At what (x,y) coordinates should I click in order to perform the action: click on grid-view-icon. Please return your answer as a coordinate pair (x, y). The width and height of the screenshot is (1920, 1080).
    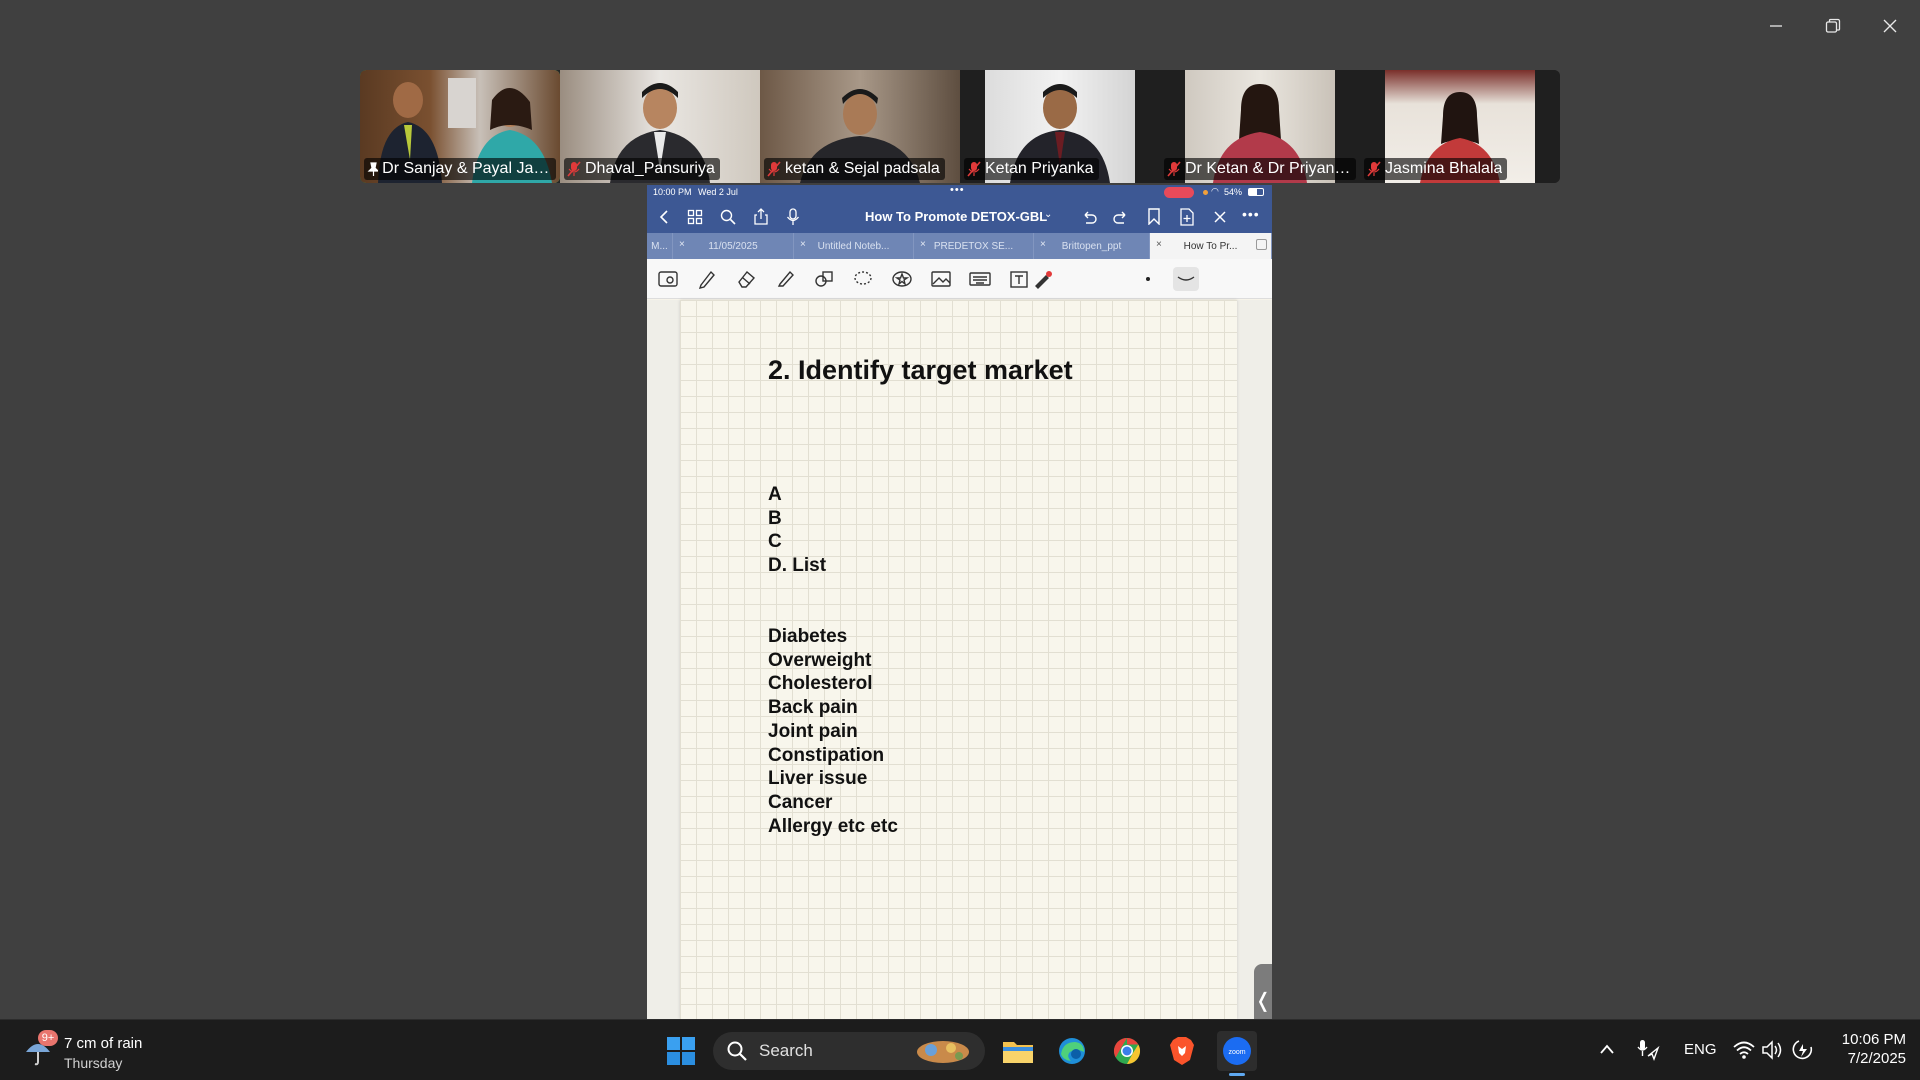
    Looking at the image, I should click on (695, 217).